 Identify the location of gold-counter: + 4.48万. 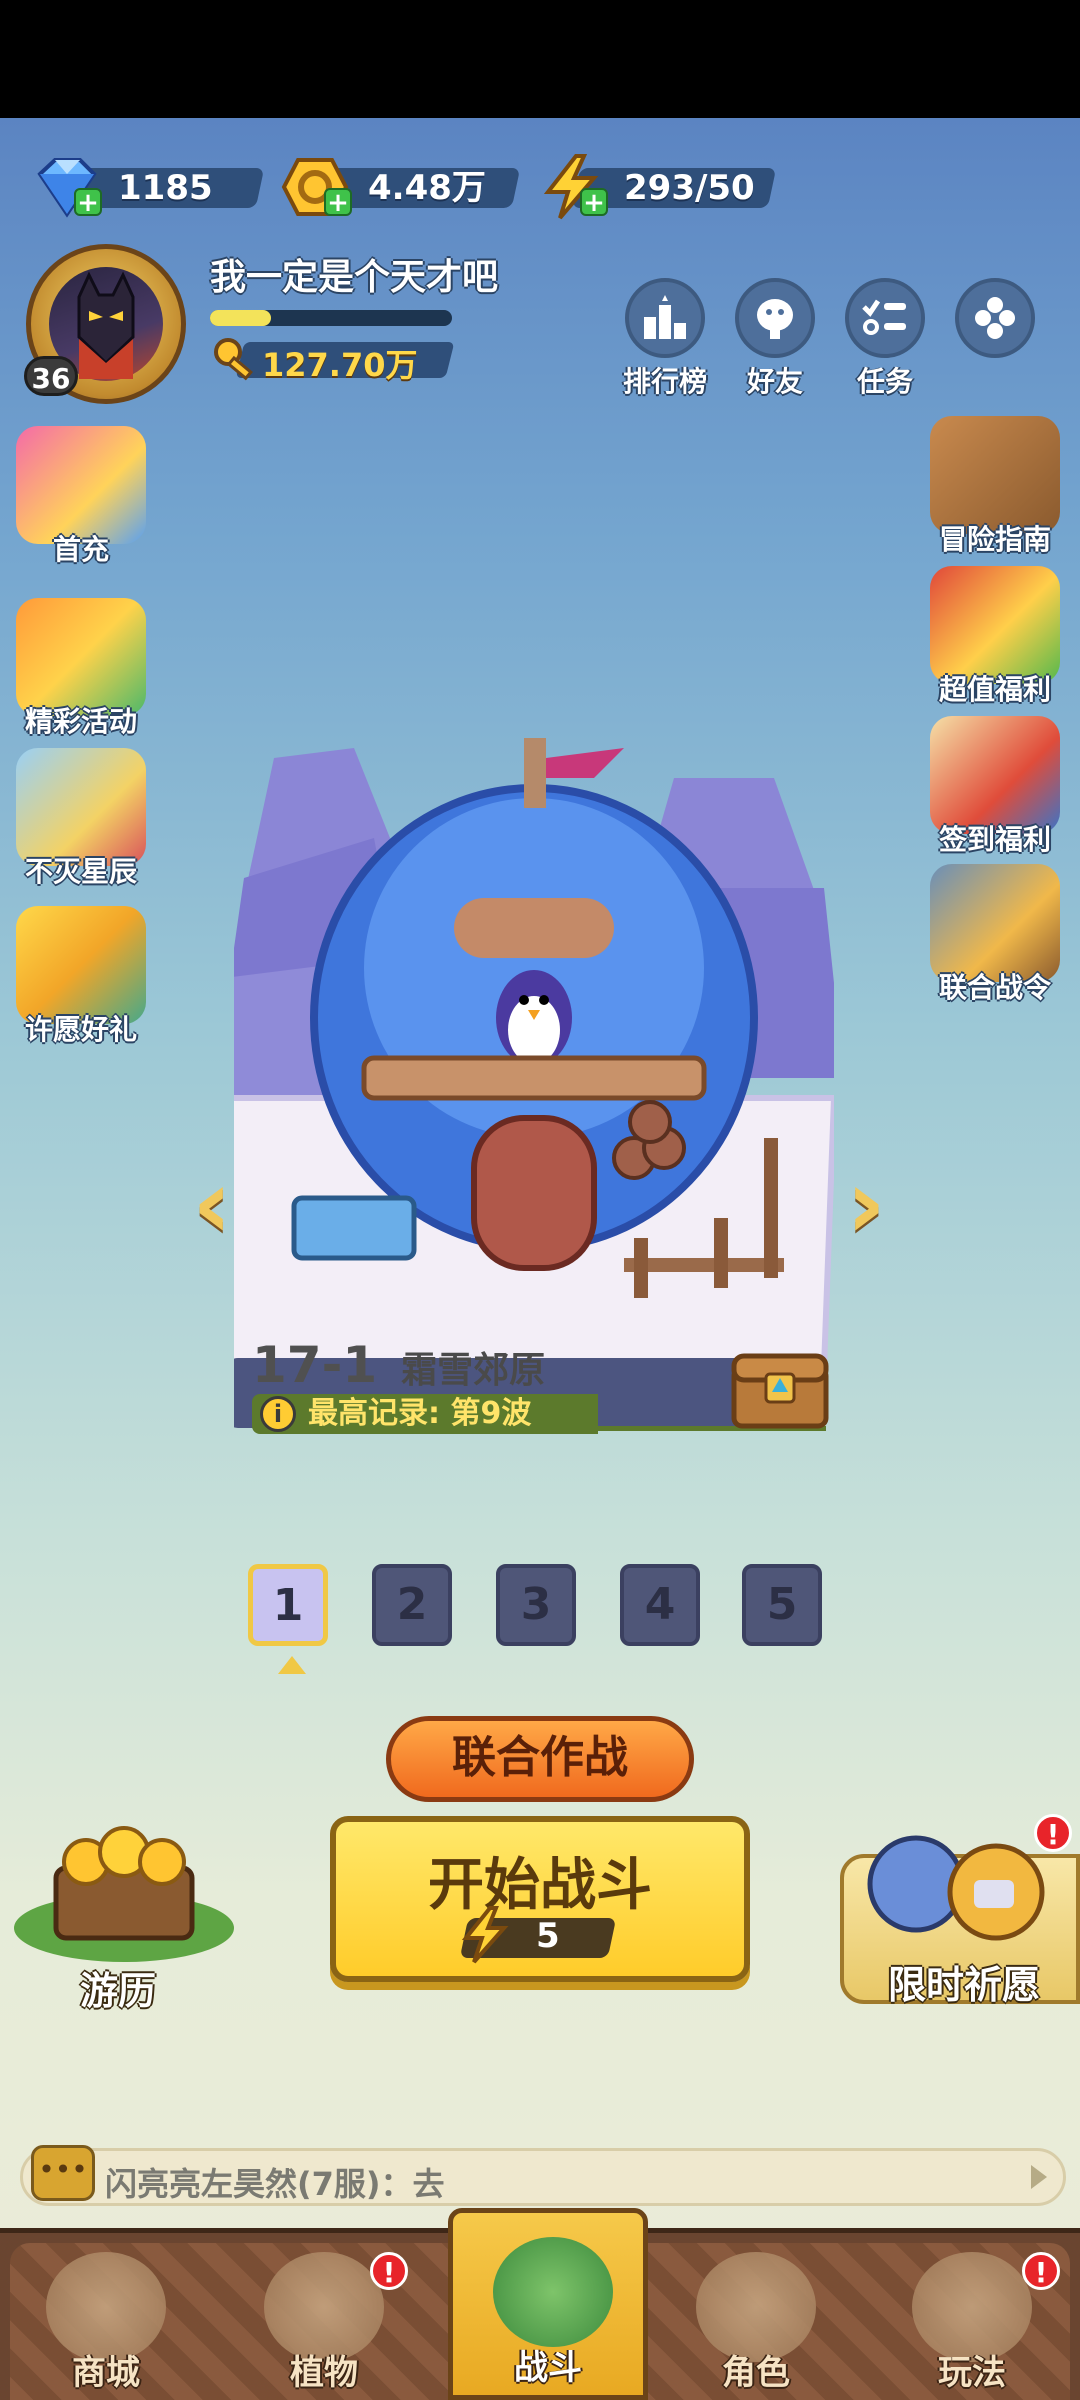
(400, 187).